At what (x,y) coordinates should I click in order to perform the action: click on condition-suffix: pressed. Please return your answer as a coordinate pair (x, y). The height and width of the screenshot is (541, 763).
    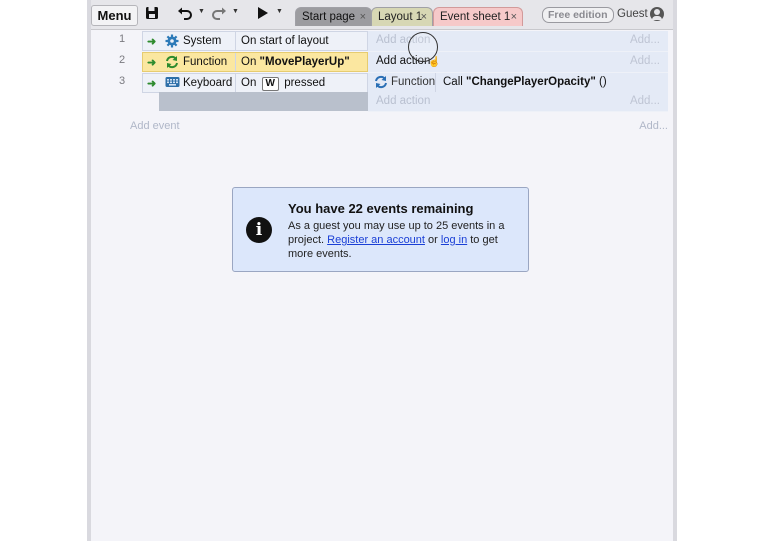
    Looking at the image, I should click on (305, 83).